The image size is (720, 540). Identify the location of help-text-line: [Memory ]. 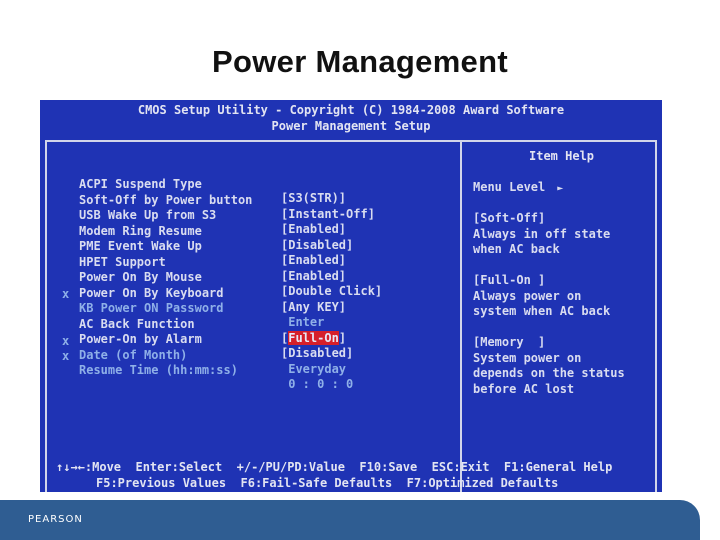
(509, 342).